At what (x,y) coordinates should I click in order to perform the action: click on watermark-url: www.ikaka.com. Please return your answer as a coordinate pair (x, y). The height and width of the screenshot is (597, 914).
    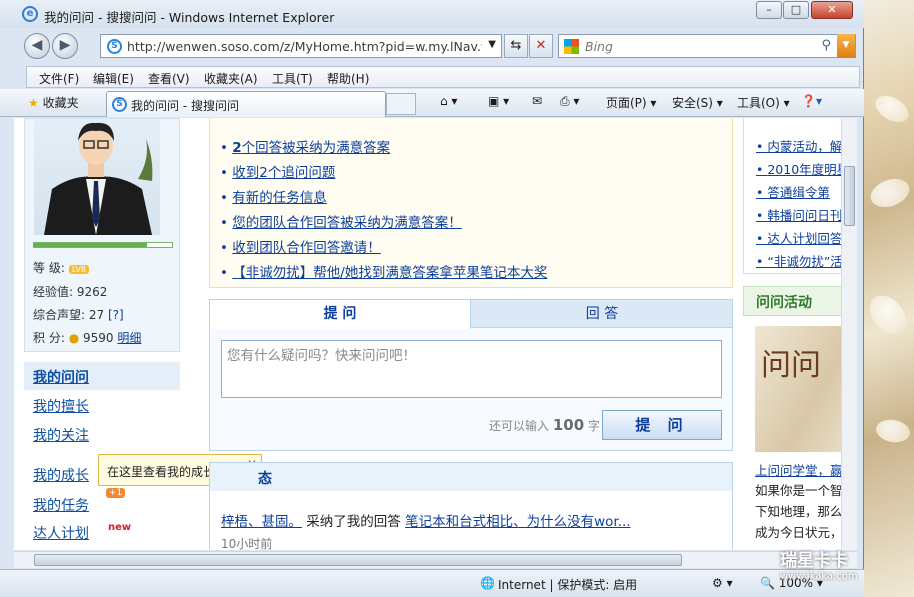
    Looking at the image, I should click on (819, 576).